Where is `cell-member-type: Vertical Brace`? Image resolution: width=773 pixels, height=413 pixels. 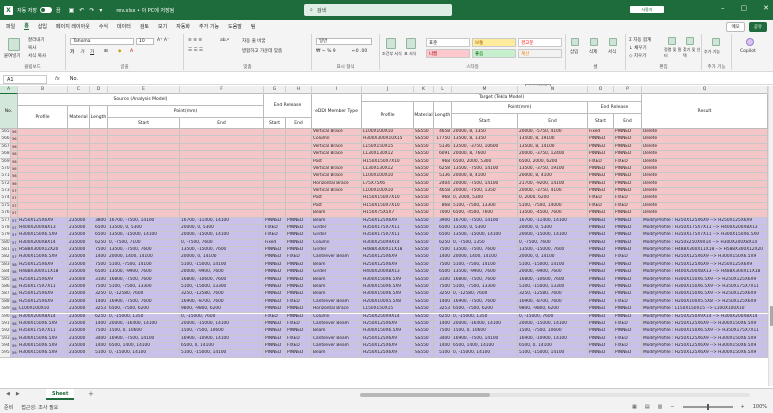 cell-member-type: Vertical Brace is located at coordinates (337, 155).